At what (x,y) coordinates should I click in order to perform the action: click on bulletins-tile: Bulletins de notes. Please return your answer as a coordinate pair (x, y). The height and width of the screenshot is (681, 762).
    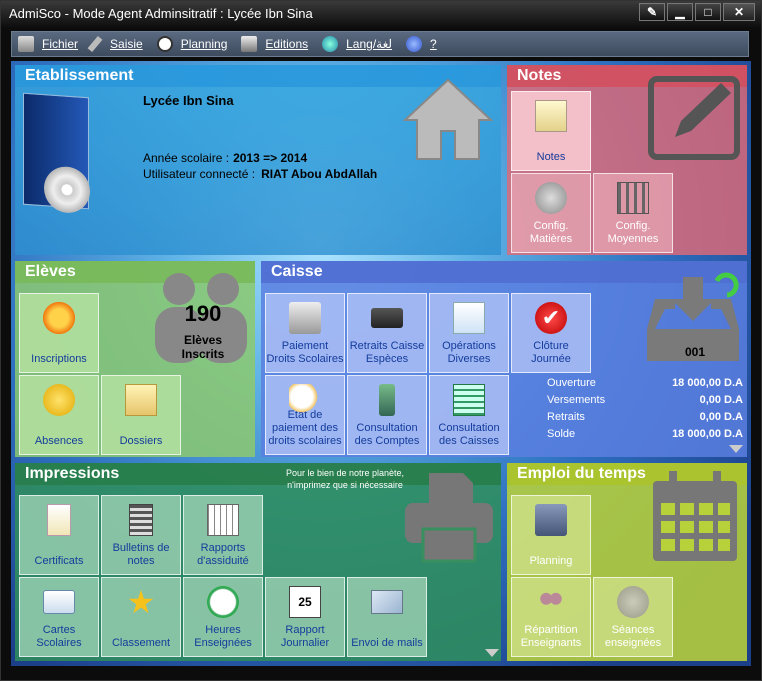
    Looking at the image, I should click on (141, 535).